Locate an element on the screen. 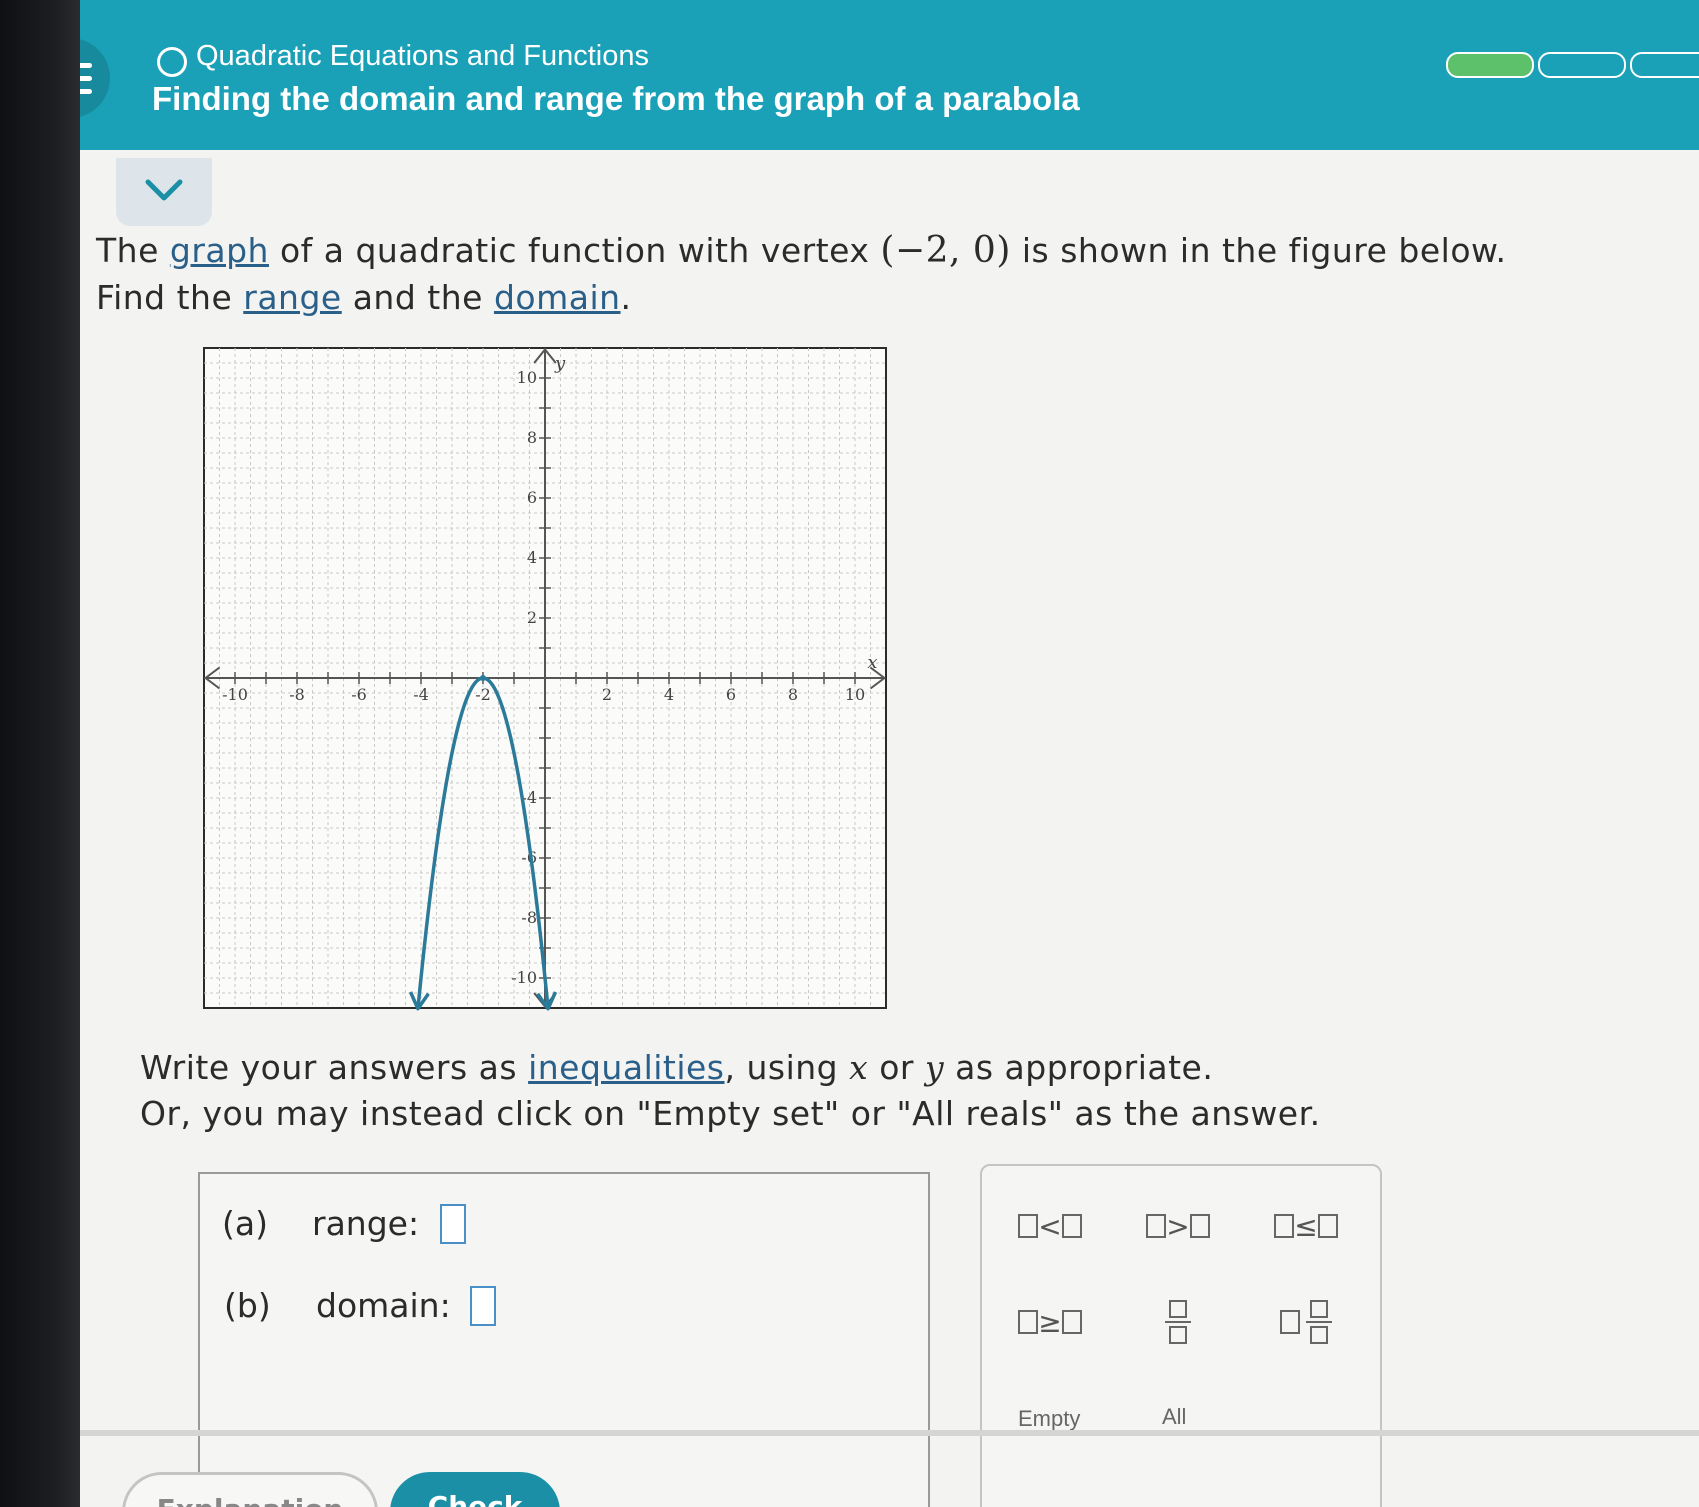 This screenshot has height=1507, width=1699. x-tick-label: 8 is located at coordinates (793, 694).